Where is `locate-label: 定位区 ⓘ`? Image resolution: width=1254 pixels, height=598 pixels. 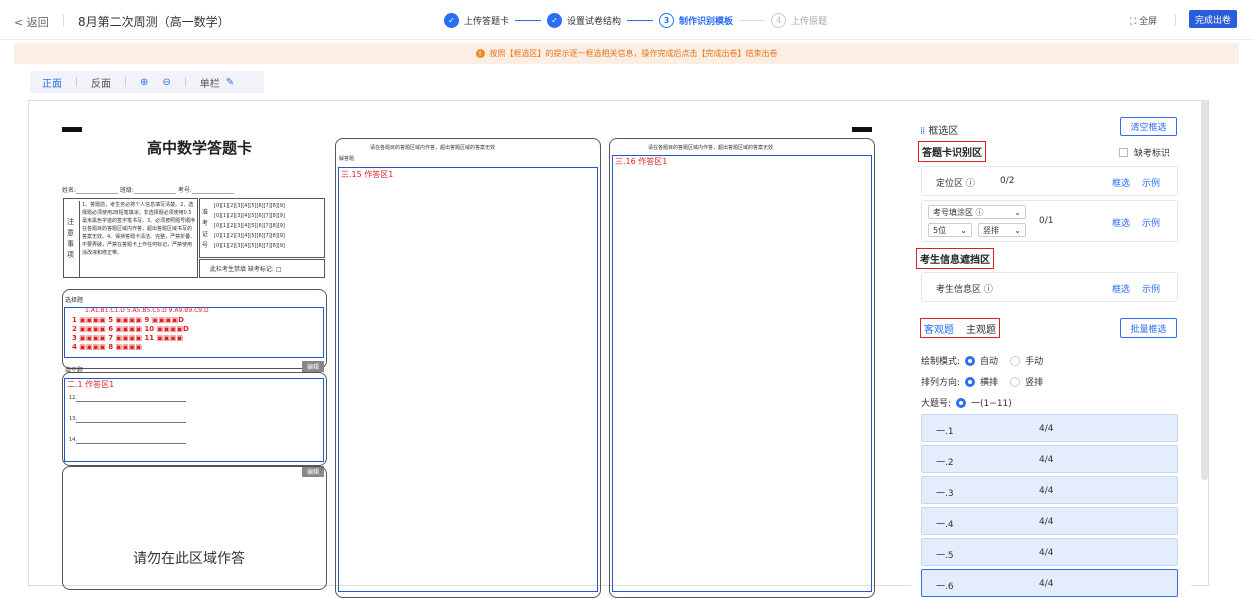
locate-label: 定位区 ⓘ is located at coordinates (955, 184).